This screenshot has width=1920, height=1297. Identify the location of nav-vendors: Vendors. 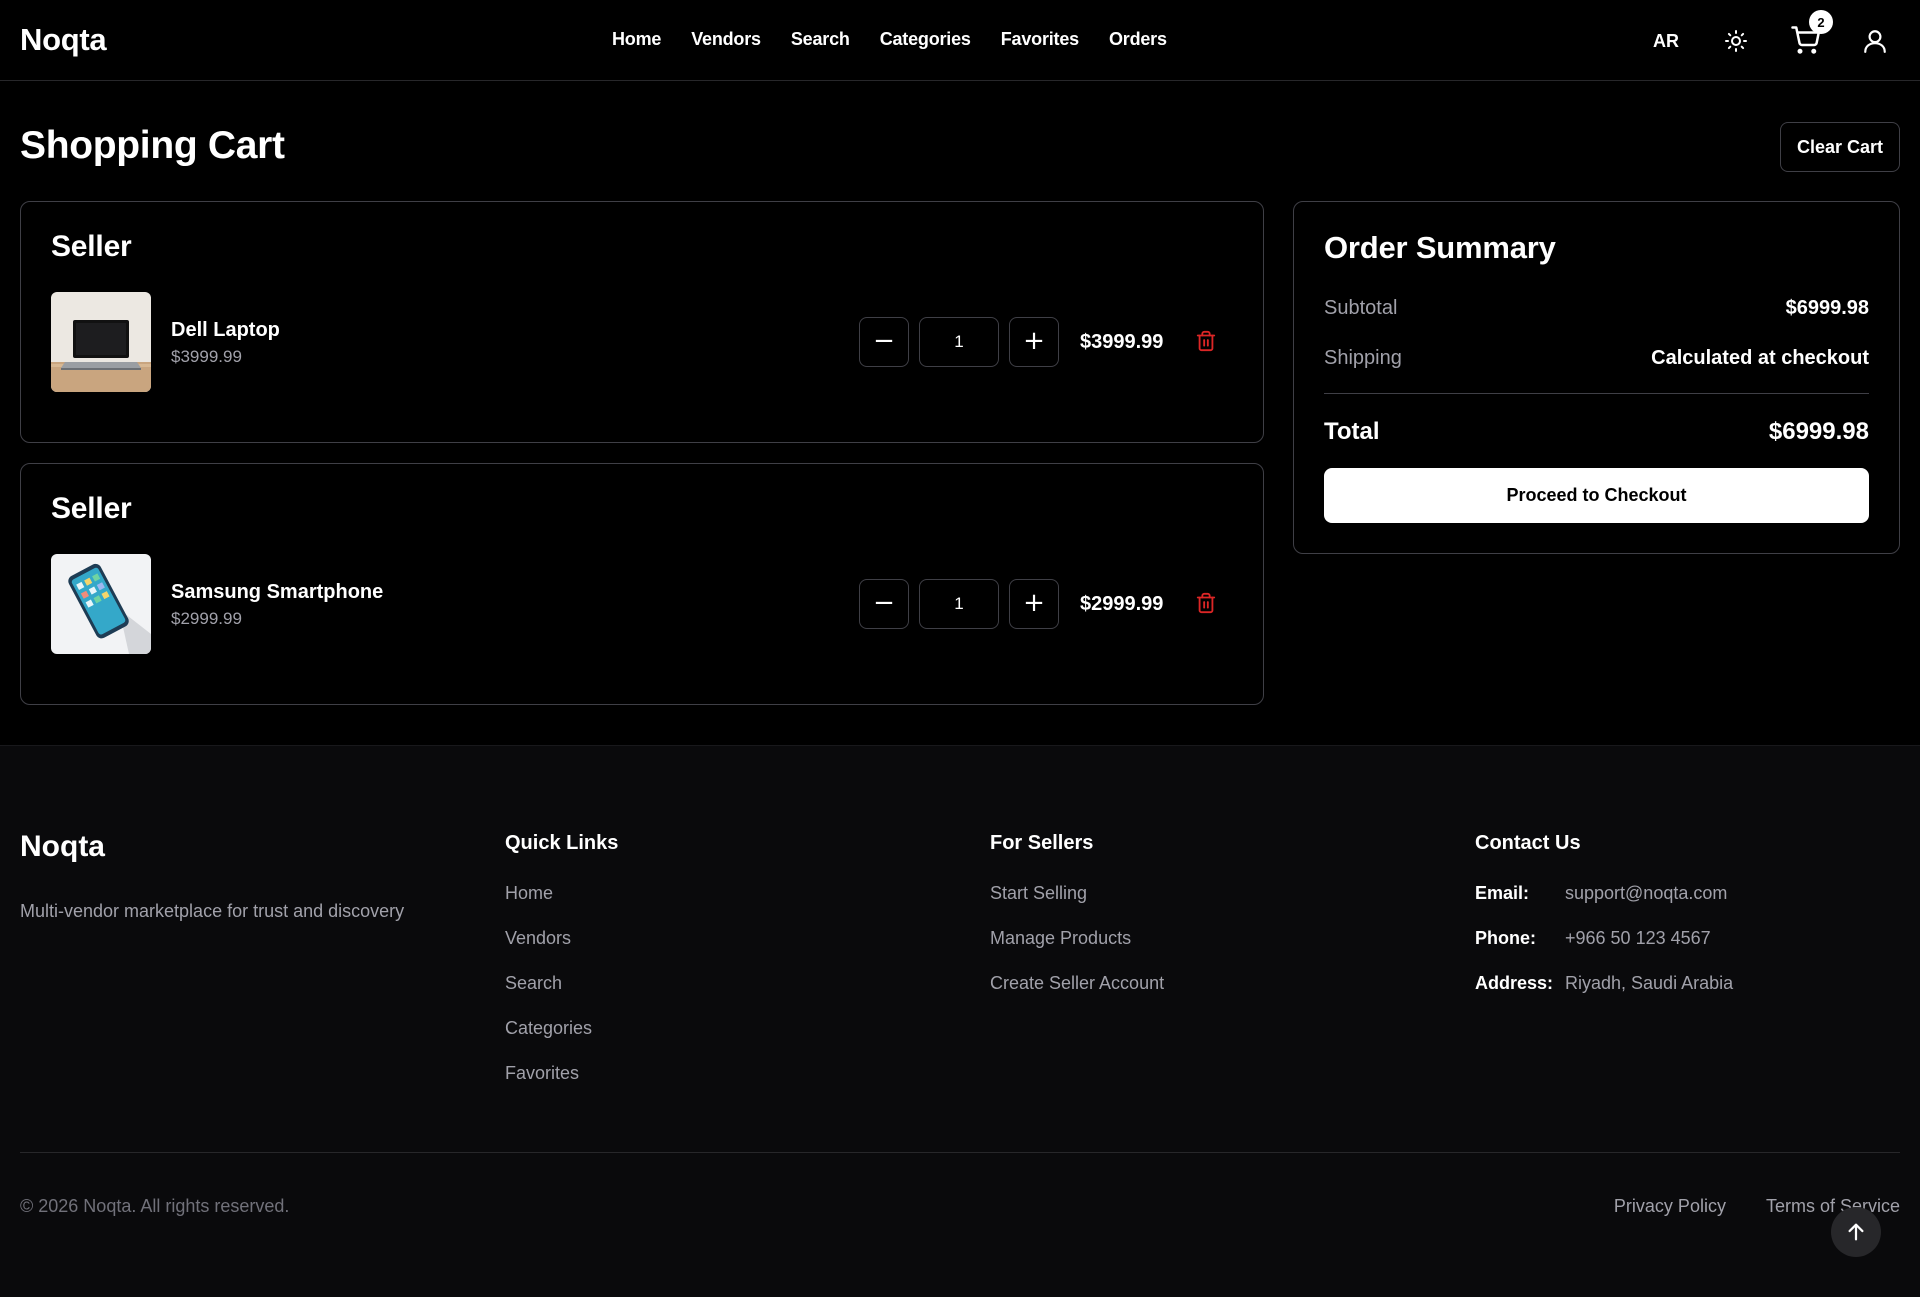
(726, 39).